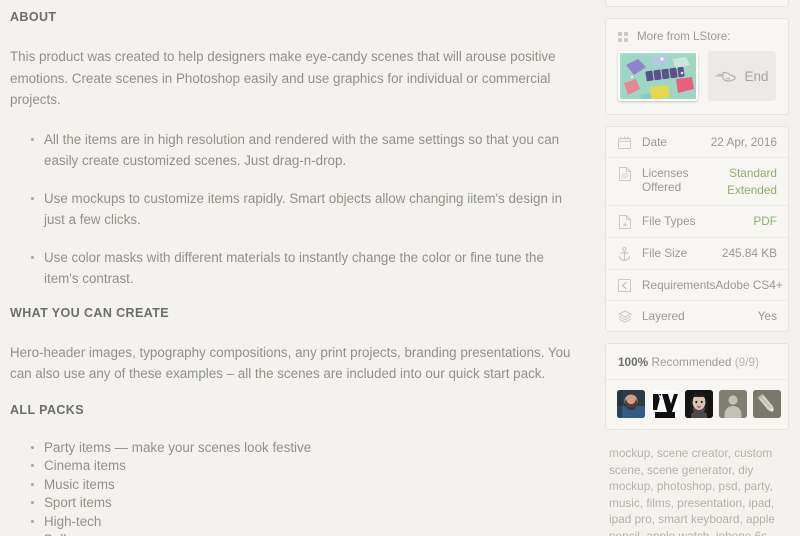 This screenshot has height=536, width=800. What do you see at coordinates (697, 182) in the screenshot?
I see `detail-row-licenses: Licenses Offered Standard Extended` at bounding box center [697, 182].